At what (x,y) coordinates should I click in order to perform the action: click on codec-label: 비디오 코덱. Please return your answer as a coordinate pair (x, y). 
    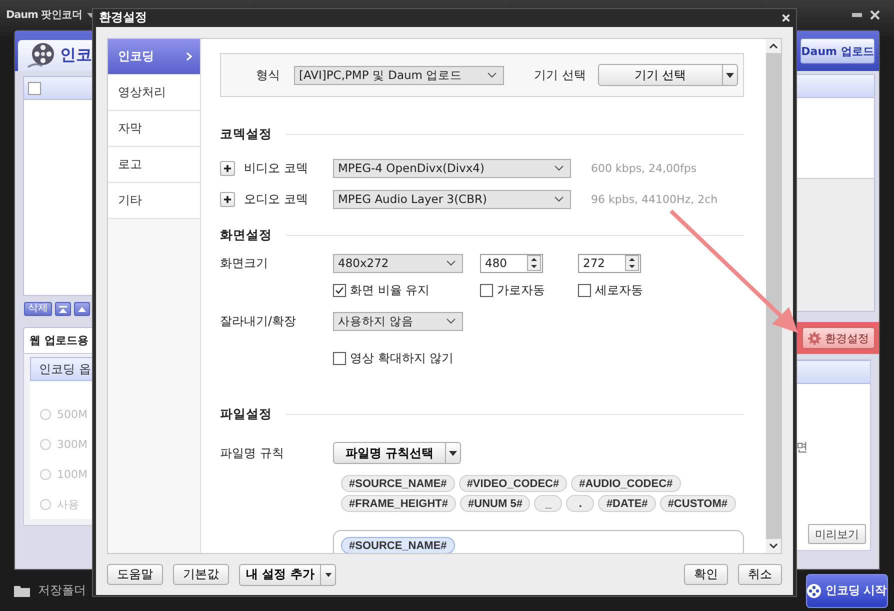
    Looking at the image, I should click on (276, 168).